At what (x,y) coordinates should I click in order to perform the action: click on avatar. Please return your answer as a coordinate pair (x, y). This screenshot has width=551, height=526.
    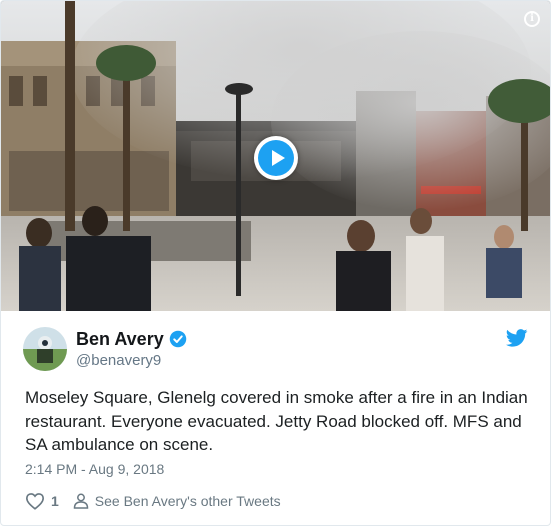
    Looking at the image, I should click on (45, 349).